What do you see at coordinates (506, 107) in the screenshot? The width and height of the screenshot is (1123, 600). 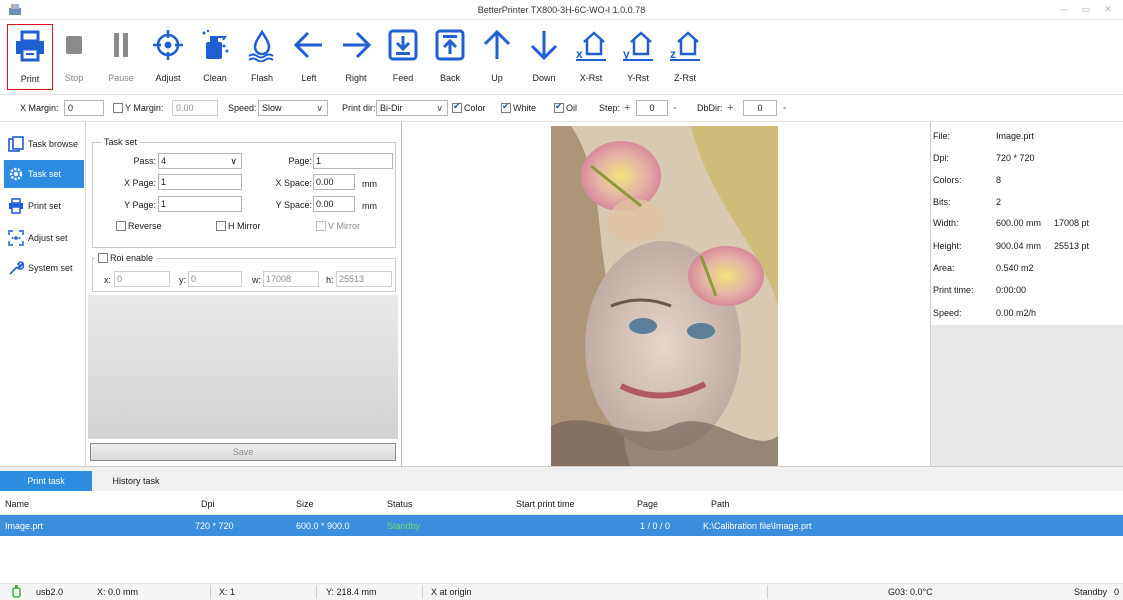 I see `white-checkbox` at bounding box center [506, 107].